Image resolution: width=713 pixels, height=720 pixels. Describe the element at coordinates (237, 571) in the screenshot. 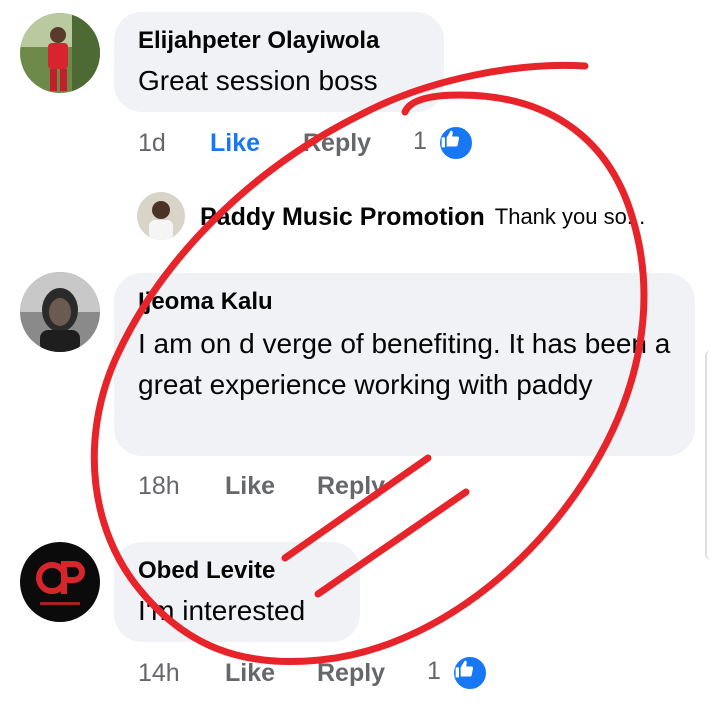

I see `comment-author: Obed Levite` at that location.